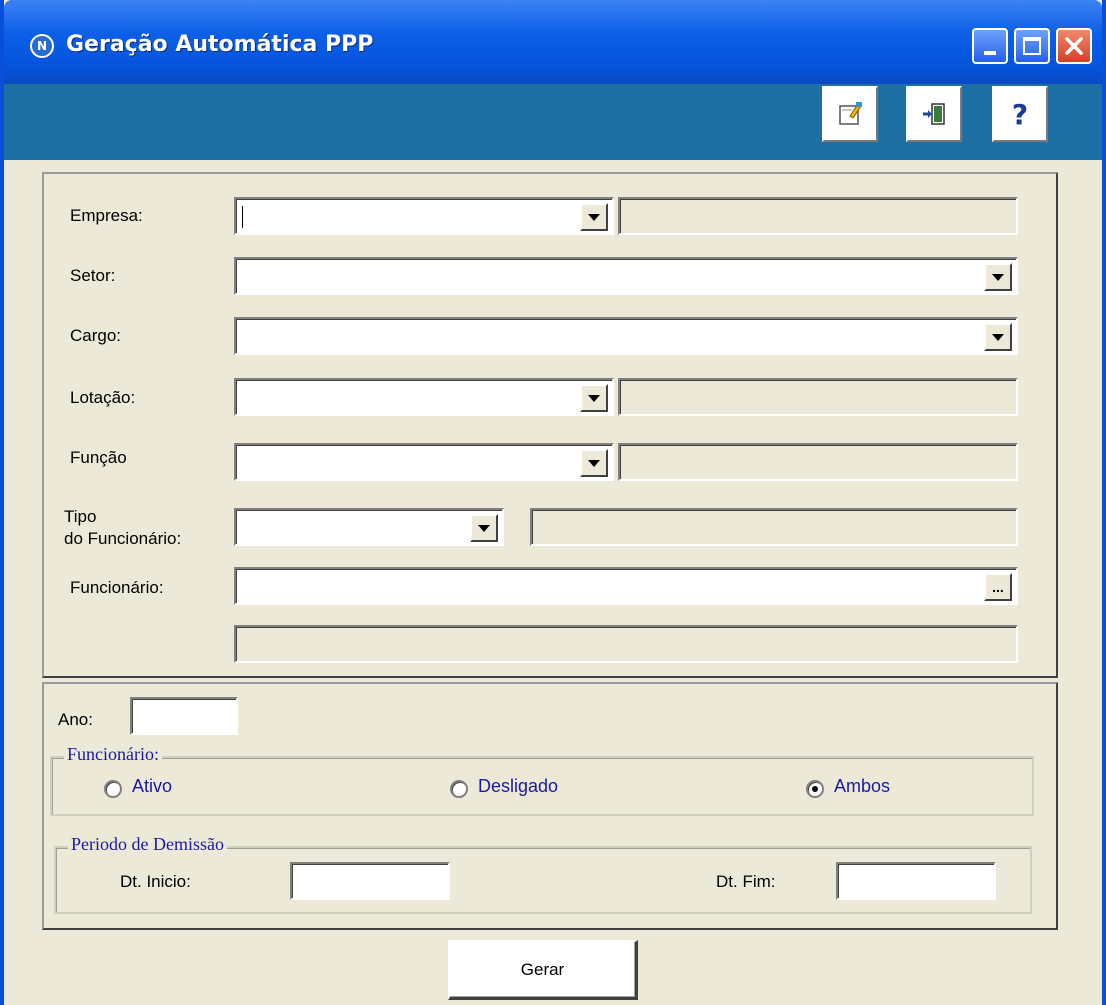  I want to click on tipo-label-line2: do Funcionário:, so click(123, 538).